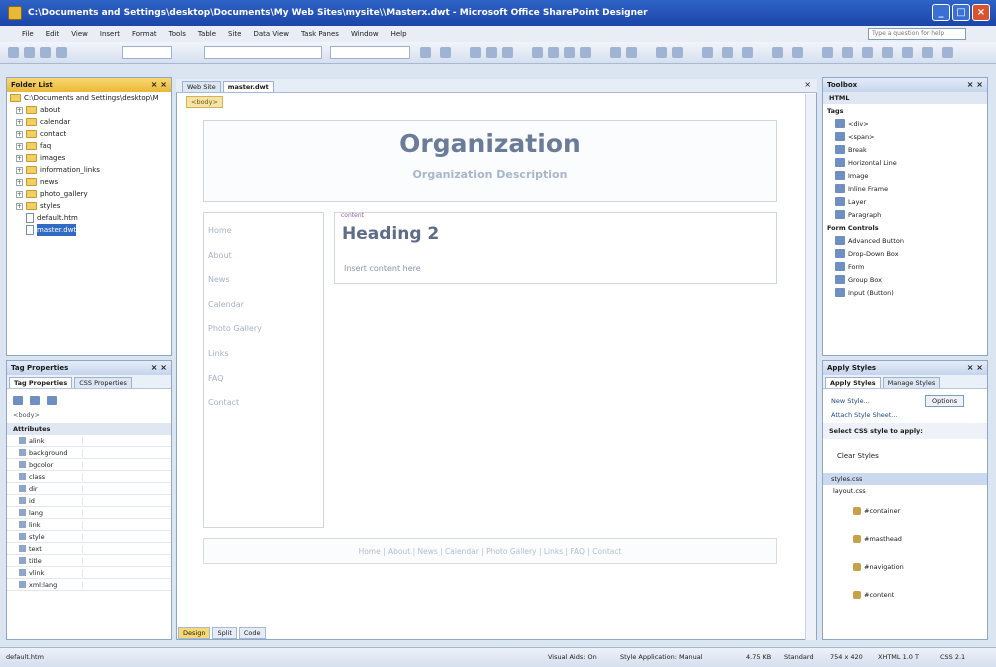  Describe the element at coordinates (89, 170) in the screenshot. I see `folder-item: + information_links` at that location.